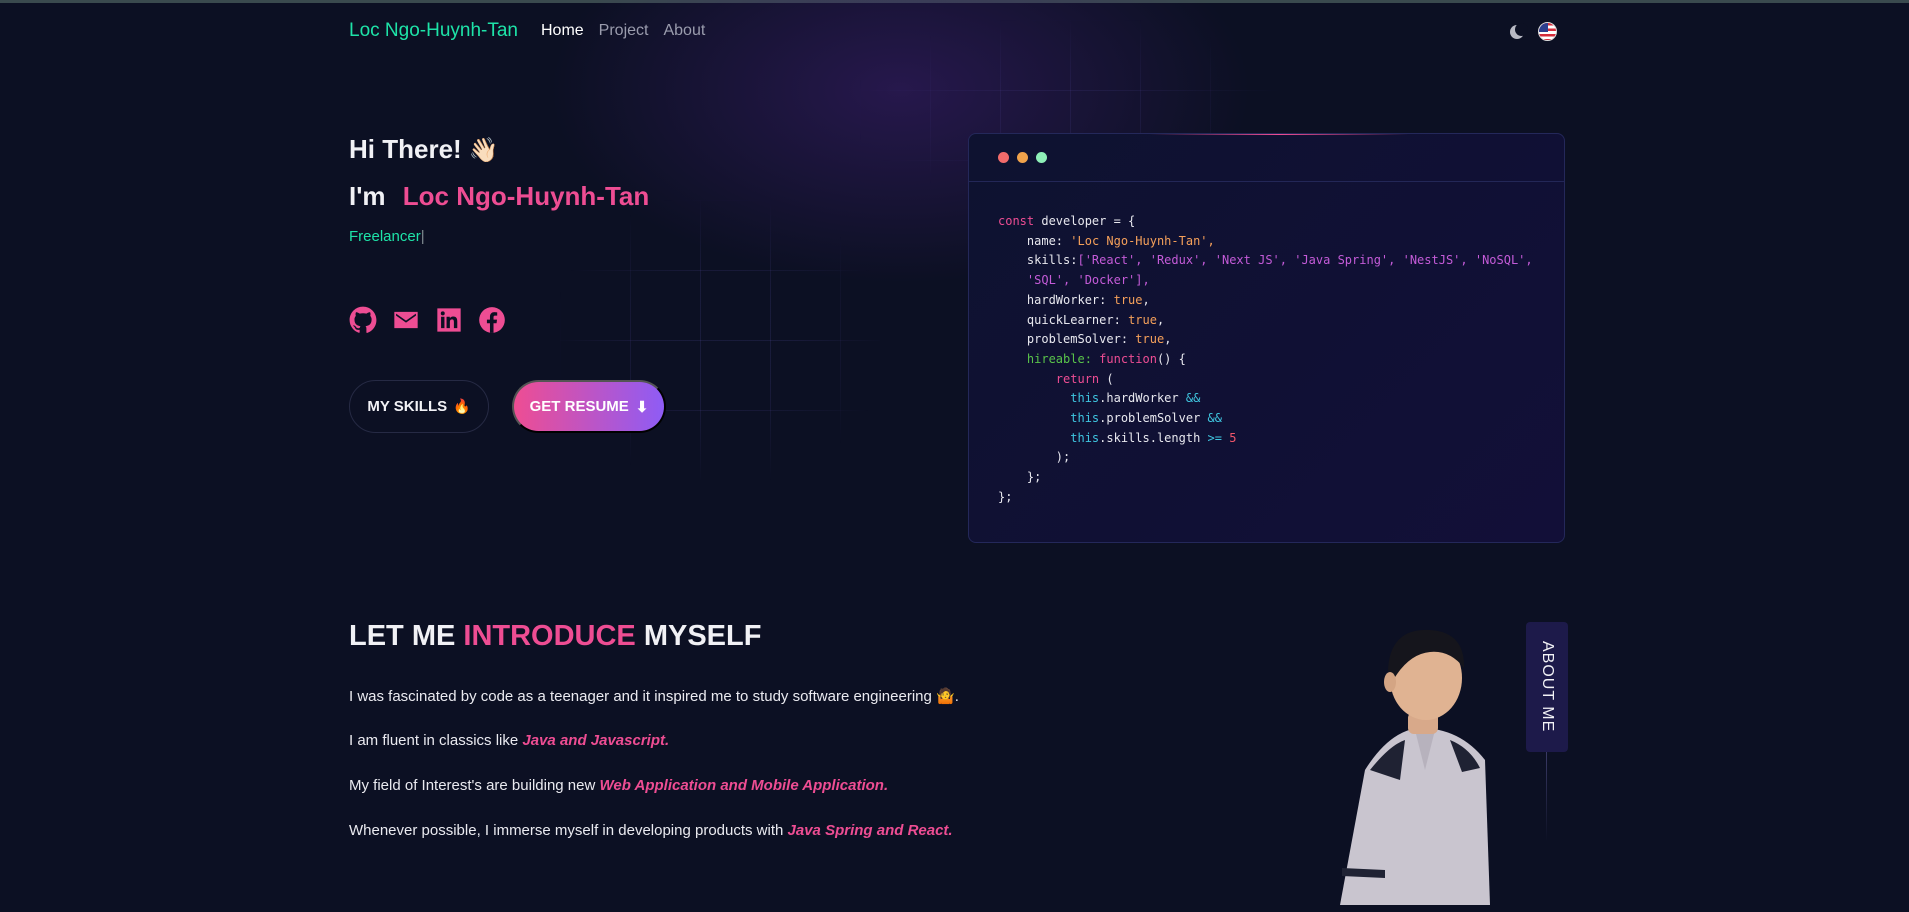  I want to click on navbar: Loc Ngo-Huynh-Tan Home Project About, so click(534, 31).